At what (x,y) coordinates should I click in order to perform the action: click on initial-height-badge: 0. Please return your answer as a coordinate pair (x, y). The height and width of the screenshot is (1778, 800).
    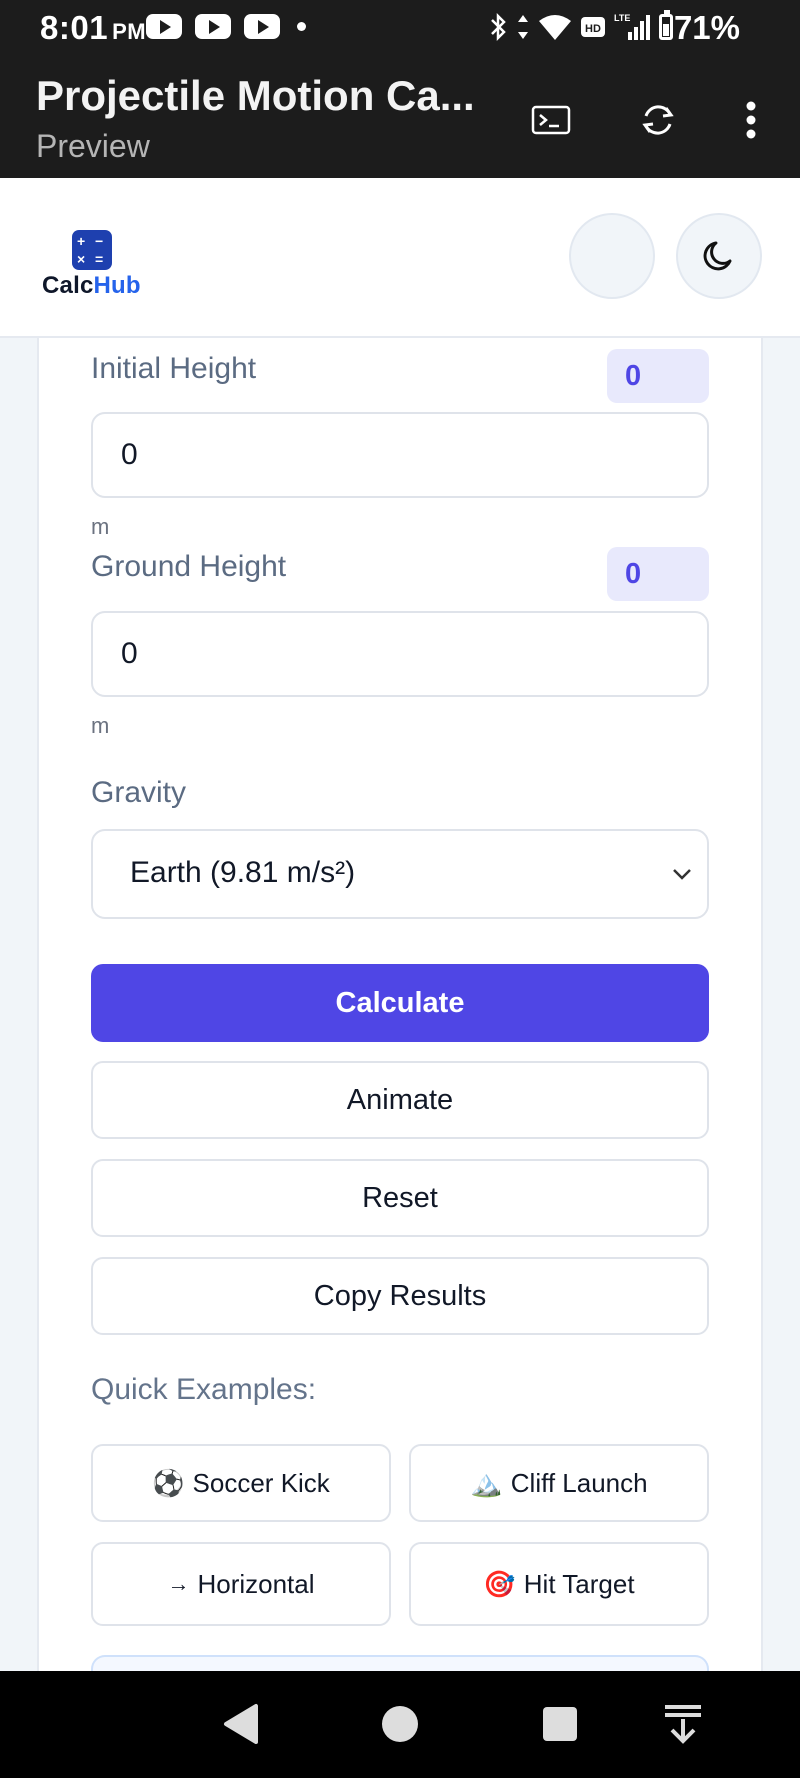
    Looking at the image, I should click on (658, 376).